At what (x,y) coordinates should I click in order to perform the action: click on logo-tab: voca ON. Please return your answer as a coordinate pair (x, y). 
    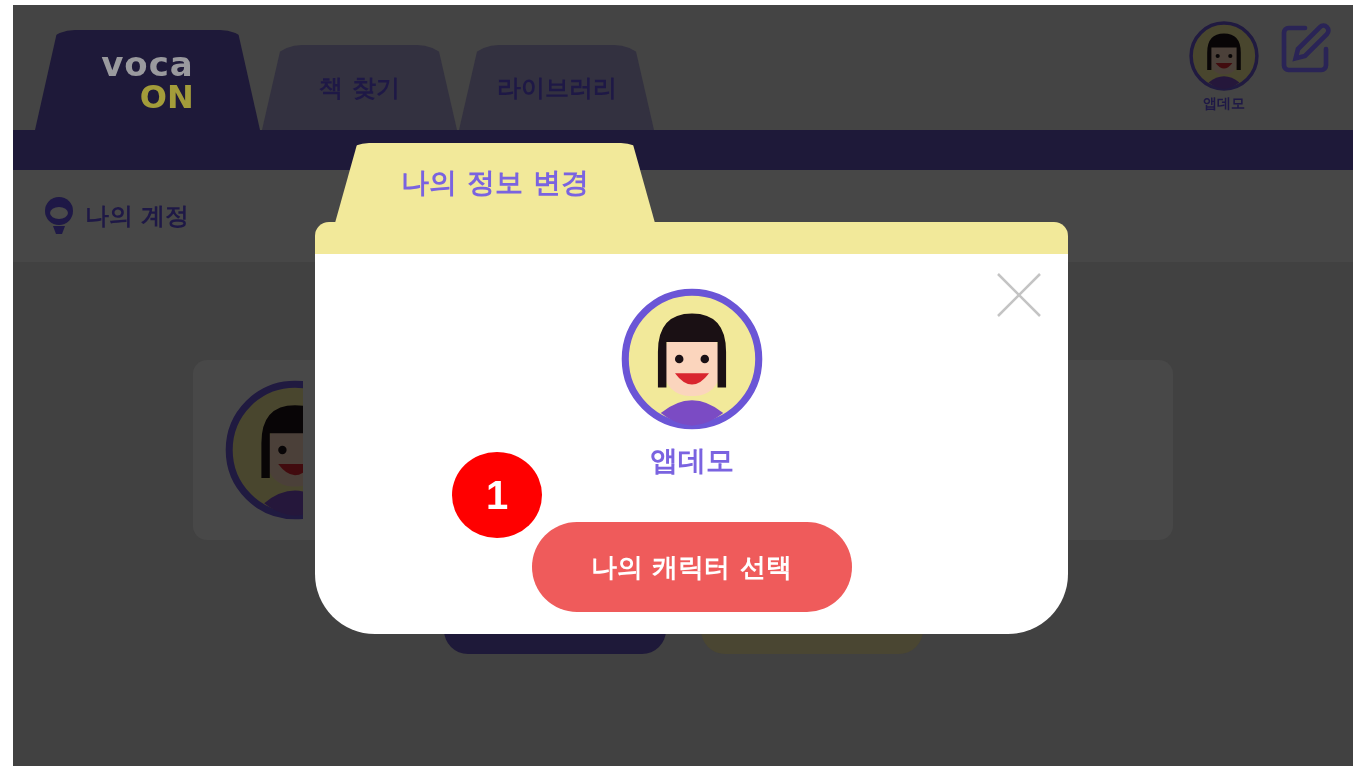
    Looking at the image, I should click on (147, 80).